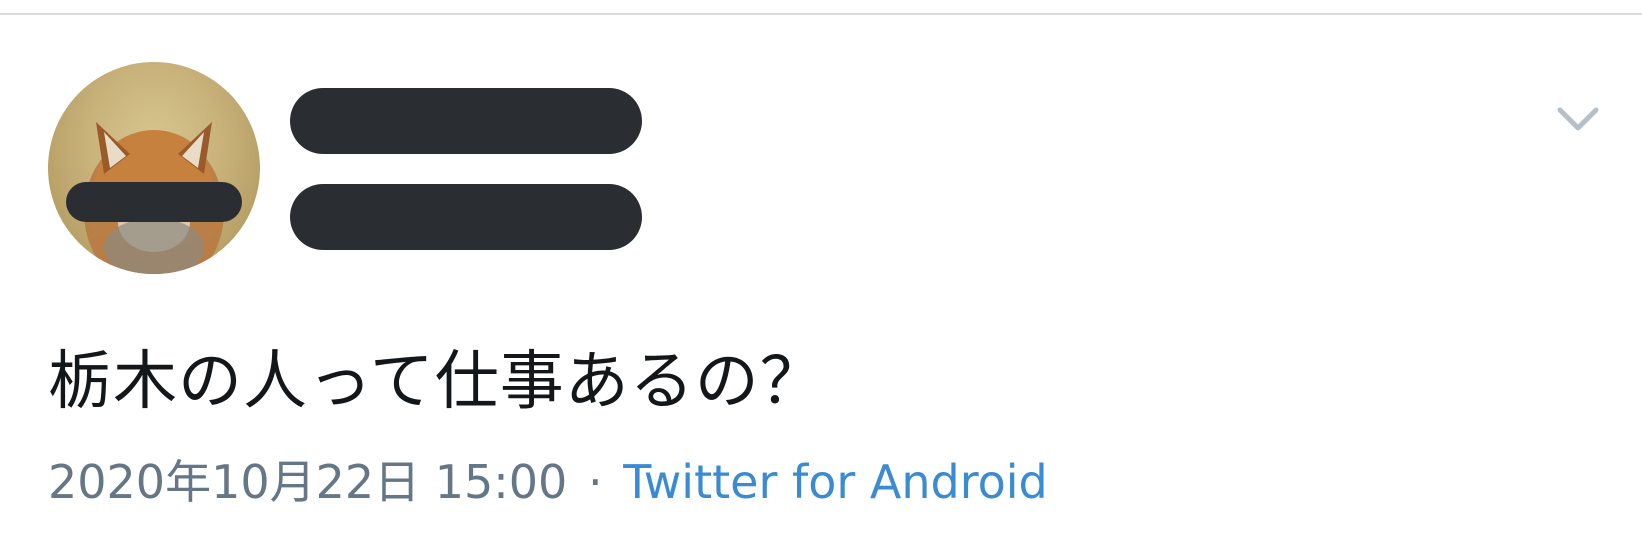  Describe the element at coordinates (835, 482) in the screenshot. I see `tweet-source-link: Twitter for Android` at that location.